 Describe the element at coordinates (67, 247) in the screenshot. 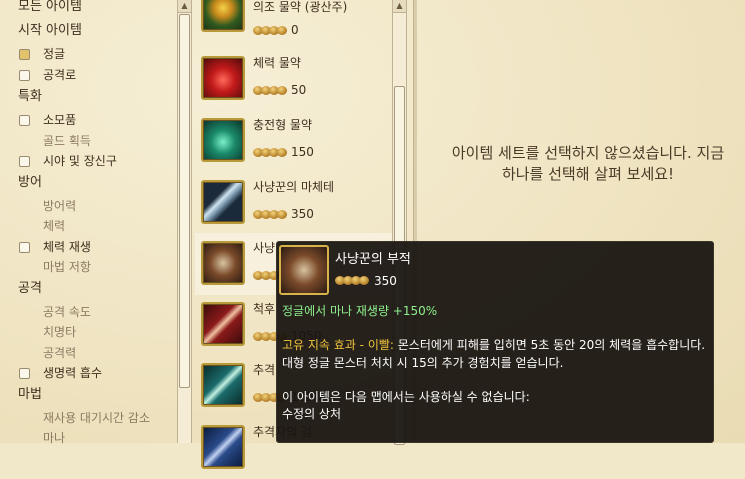

I see `health-regen-label: 체력 재생` at that location.